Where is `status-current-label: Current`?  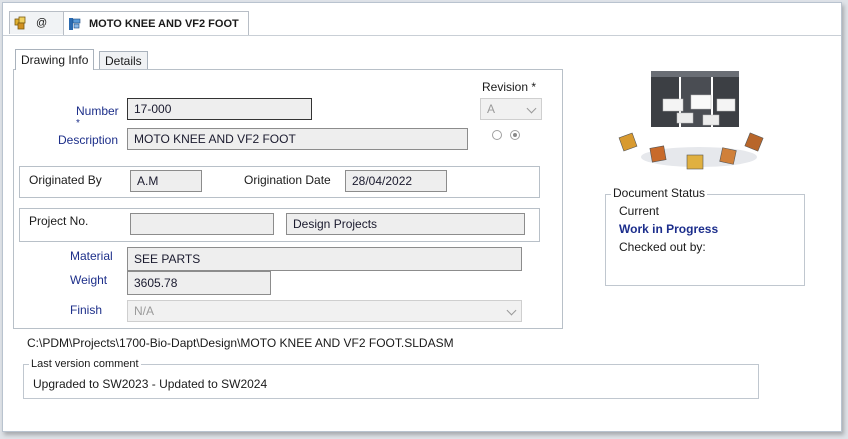 status-current-label: Current is located at coordinates (639, 211).